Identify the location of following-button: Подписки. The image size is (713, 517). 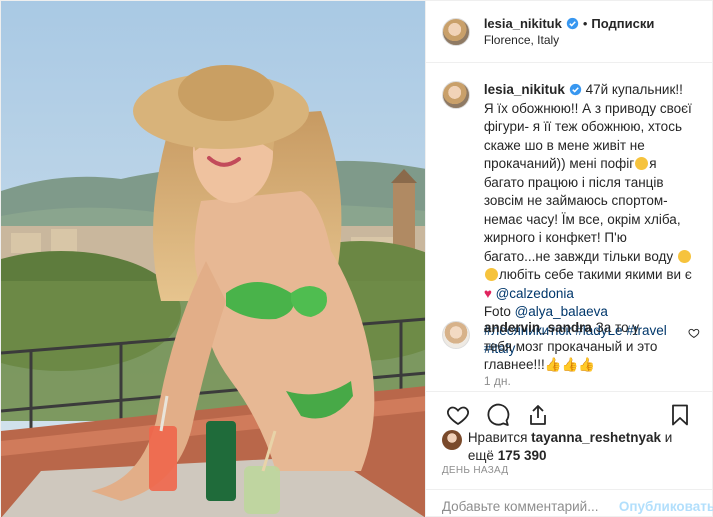
(622, 23).